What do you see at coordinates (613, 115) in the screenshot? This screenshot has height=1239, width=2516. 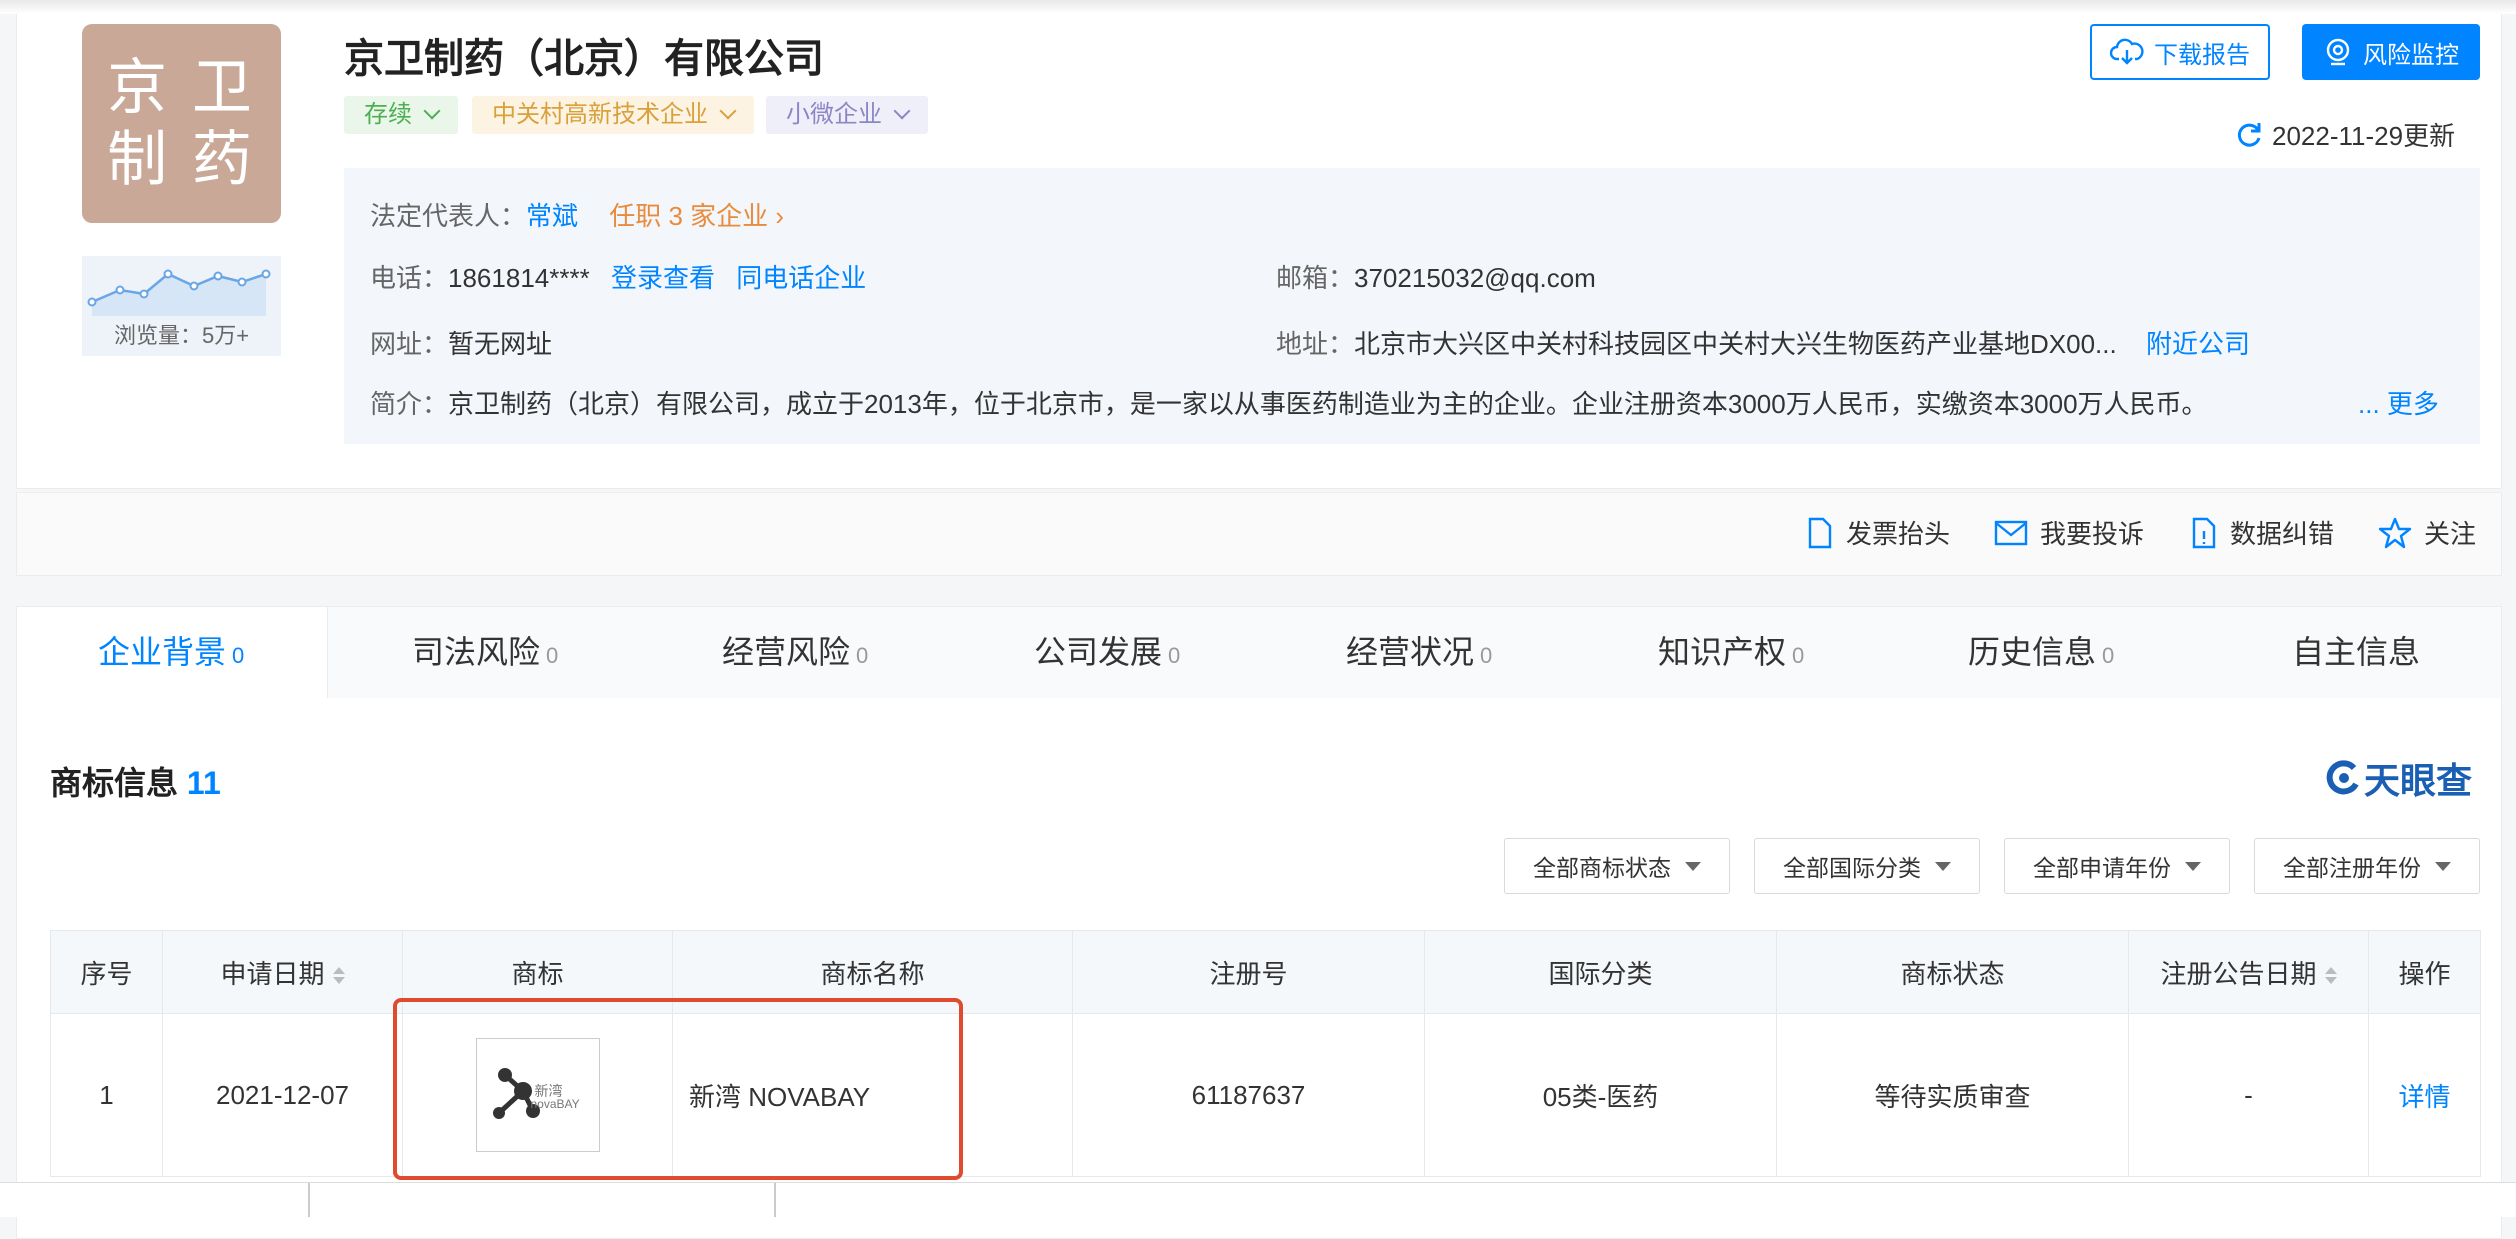 I see `status-tag-zgc: 中关村高新技术企业` at bounding box center [613, 115].